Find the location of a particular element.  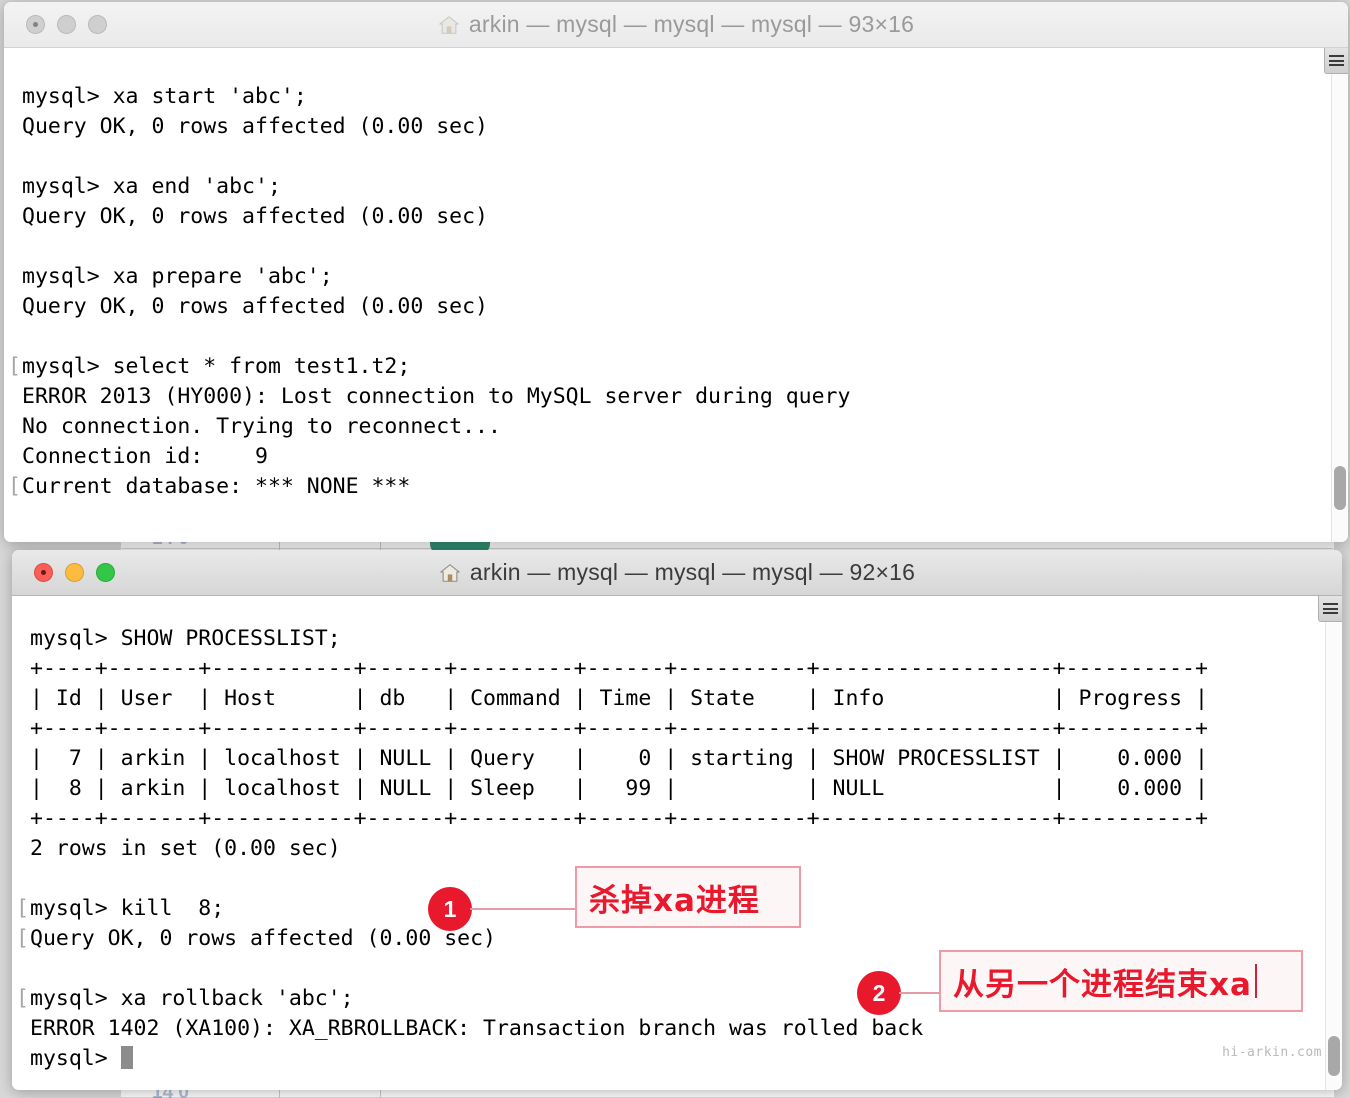

terminal-line: mysql> xa start 'abc'; is located at coordinates (164, 96).